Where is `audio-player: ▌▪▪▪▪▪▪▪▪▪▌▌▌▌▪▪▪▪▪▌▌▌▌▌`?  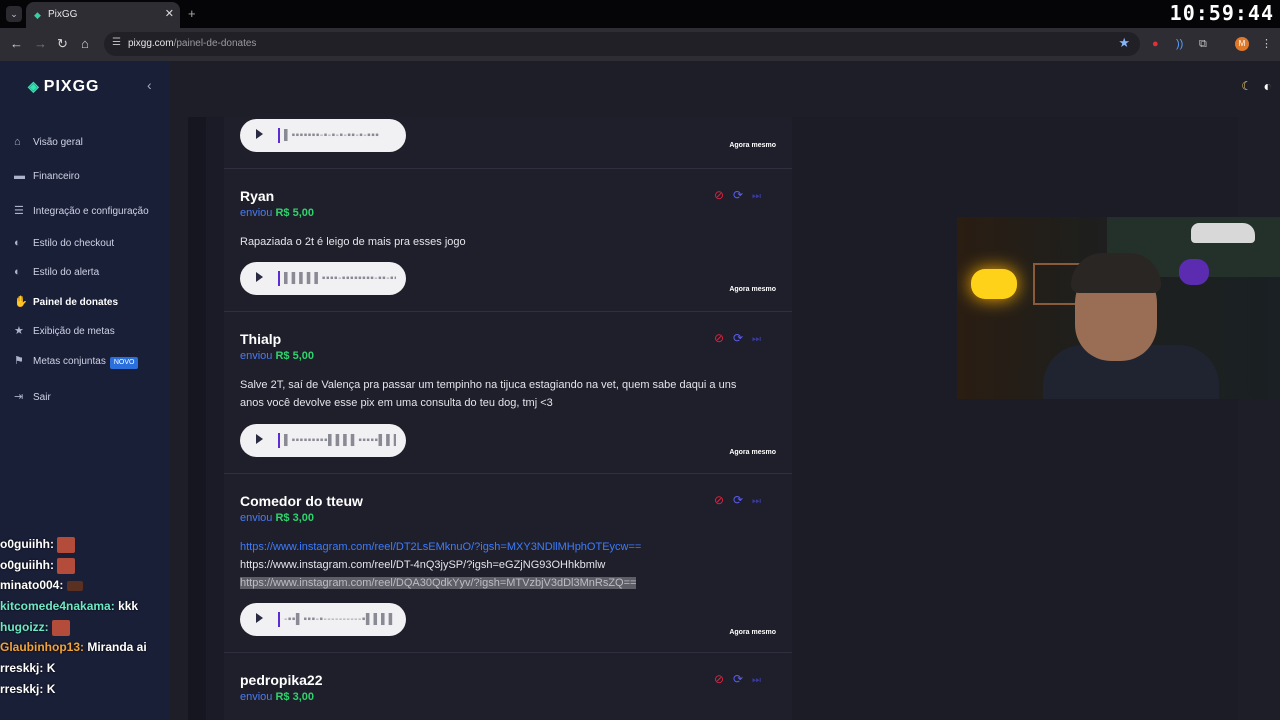 audio-player: ▌▪▪▪▪▪▪▪▪▪▌▌▌▌▪▪▪▪▪▌▌▌▌▌ is located at coordinates (323, 440).